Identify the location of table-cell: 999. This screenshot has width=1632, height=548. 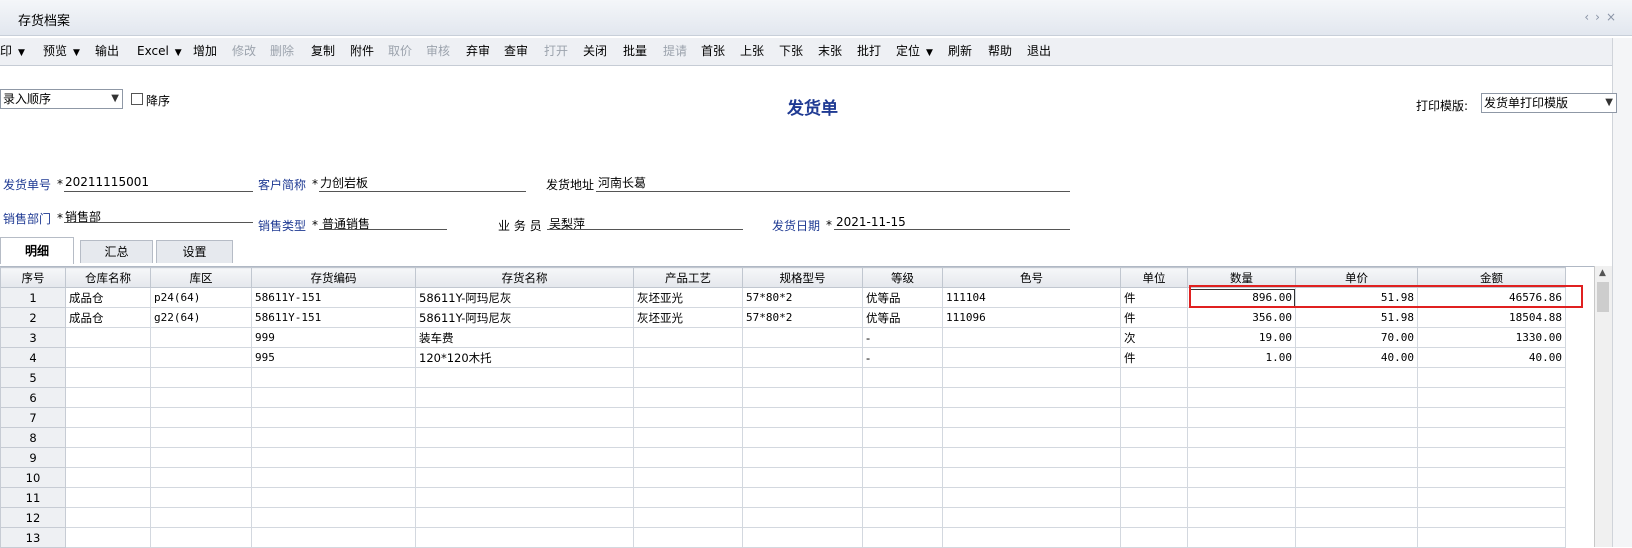
(333, 337).